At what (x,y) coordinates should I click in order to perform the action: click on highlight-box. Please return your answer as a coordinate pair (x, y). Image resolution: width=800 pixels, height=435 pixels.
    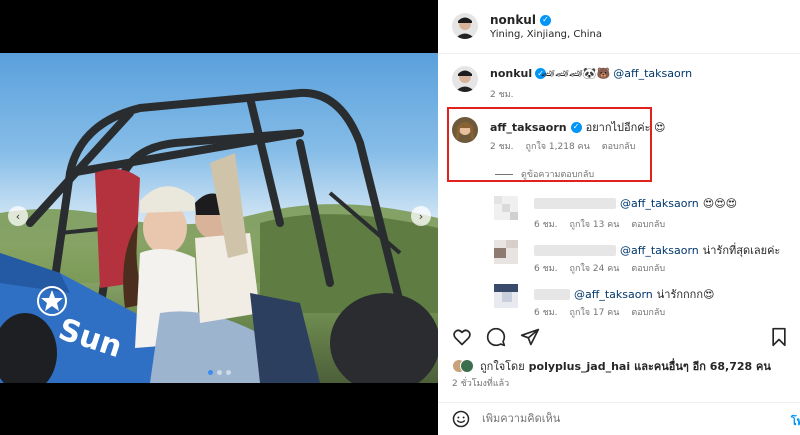
    Looking at the image, I should click on (549, 144).